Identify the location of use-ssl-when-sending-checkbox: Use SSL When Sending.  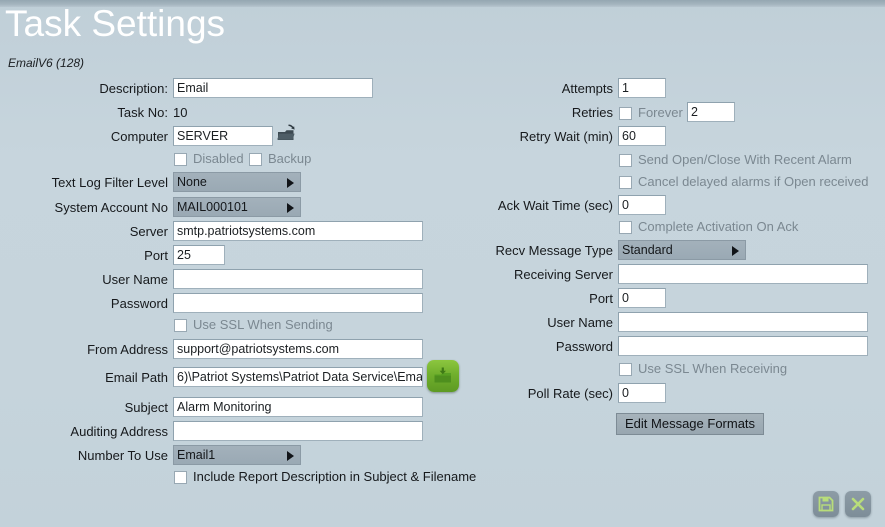
(253, 325).